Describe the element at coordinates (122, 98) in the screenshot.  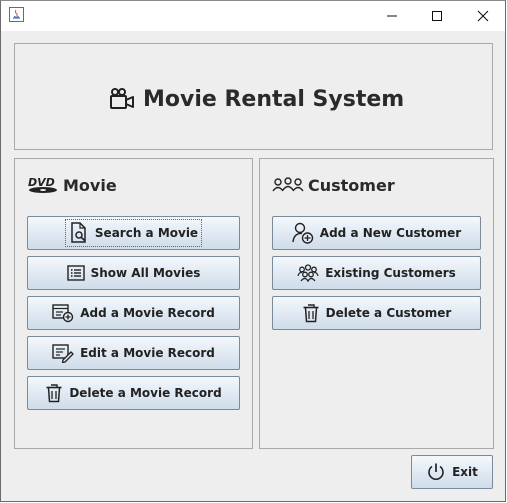
I see `movie-camera-icon` at that location.